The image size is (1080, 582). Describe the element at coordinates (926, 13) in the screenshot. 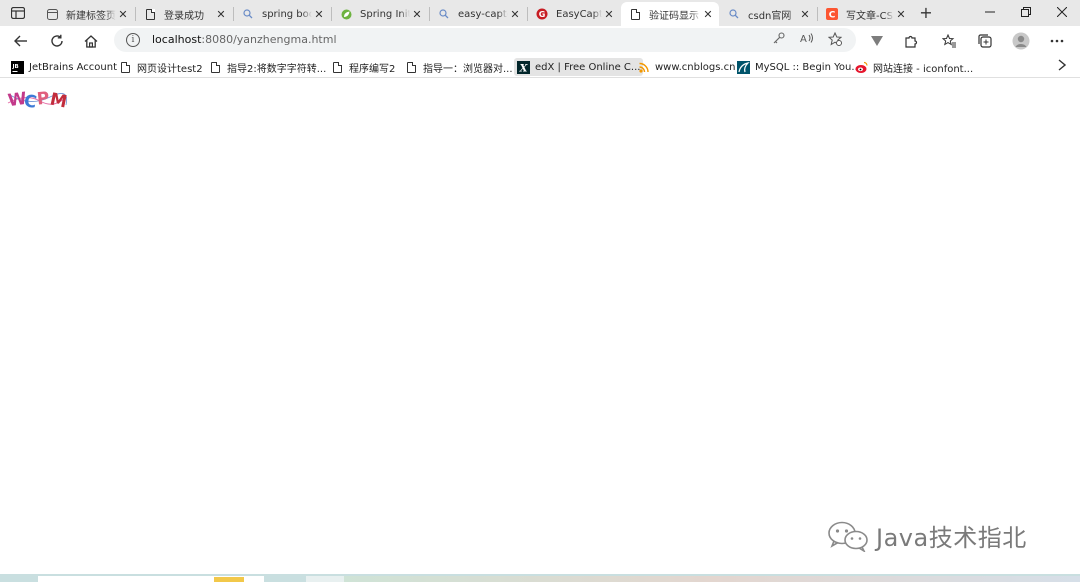

I see `new-tab-button: +` at that location.